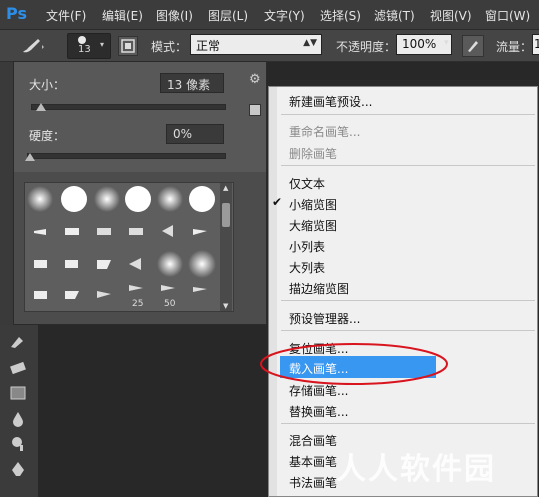  I want to click on menu-file: 文件(F), so click(66, 15).